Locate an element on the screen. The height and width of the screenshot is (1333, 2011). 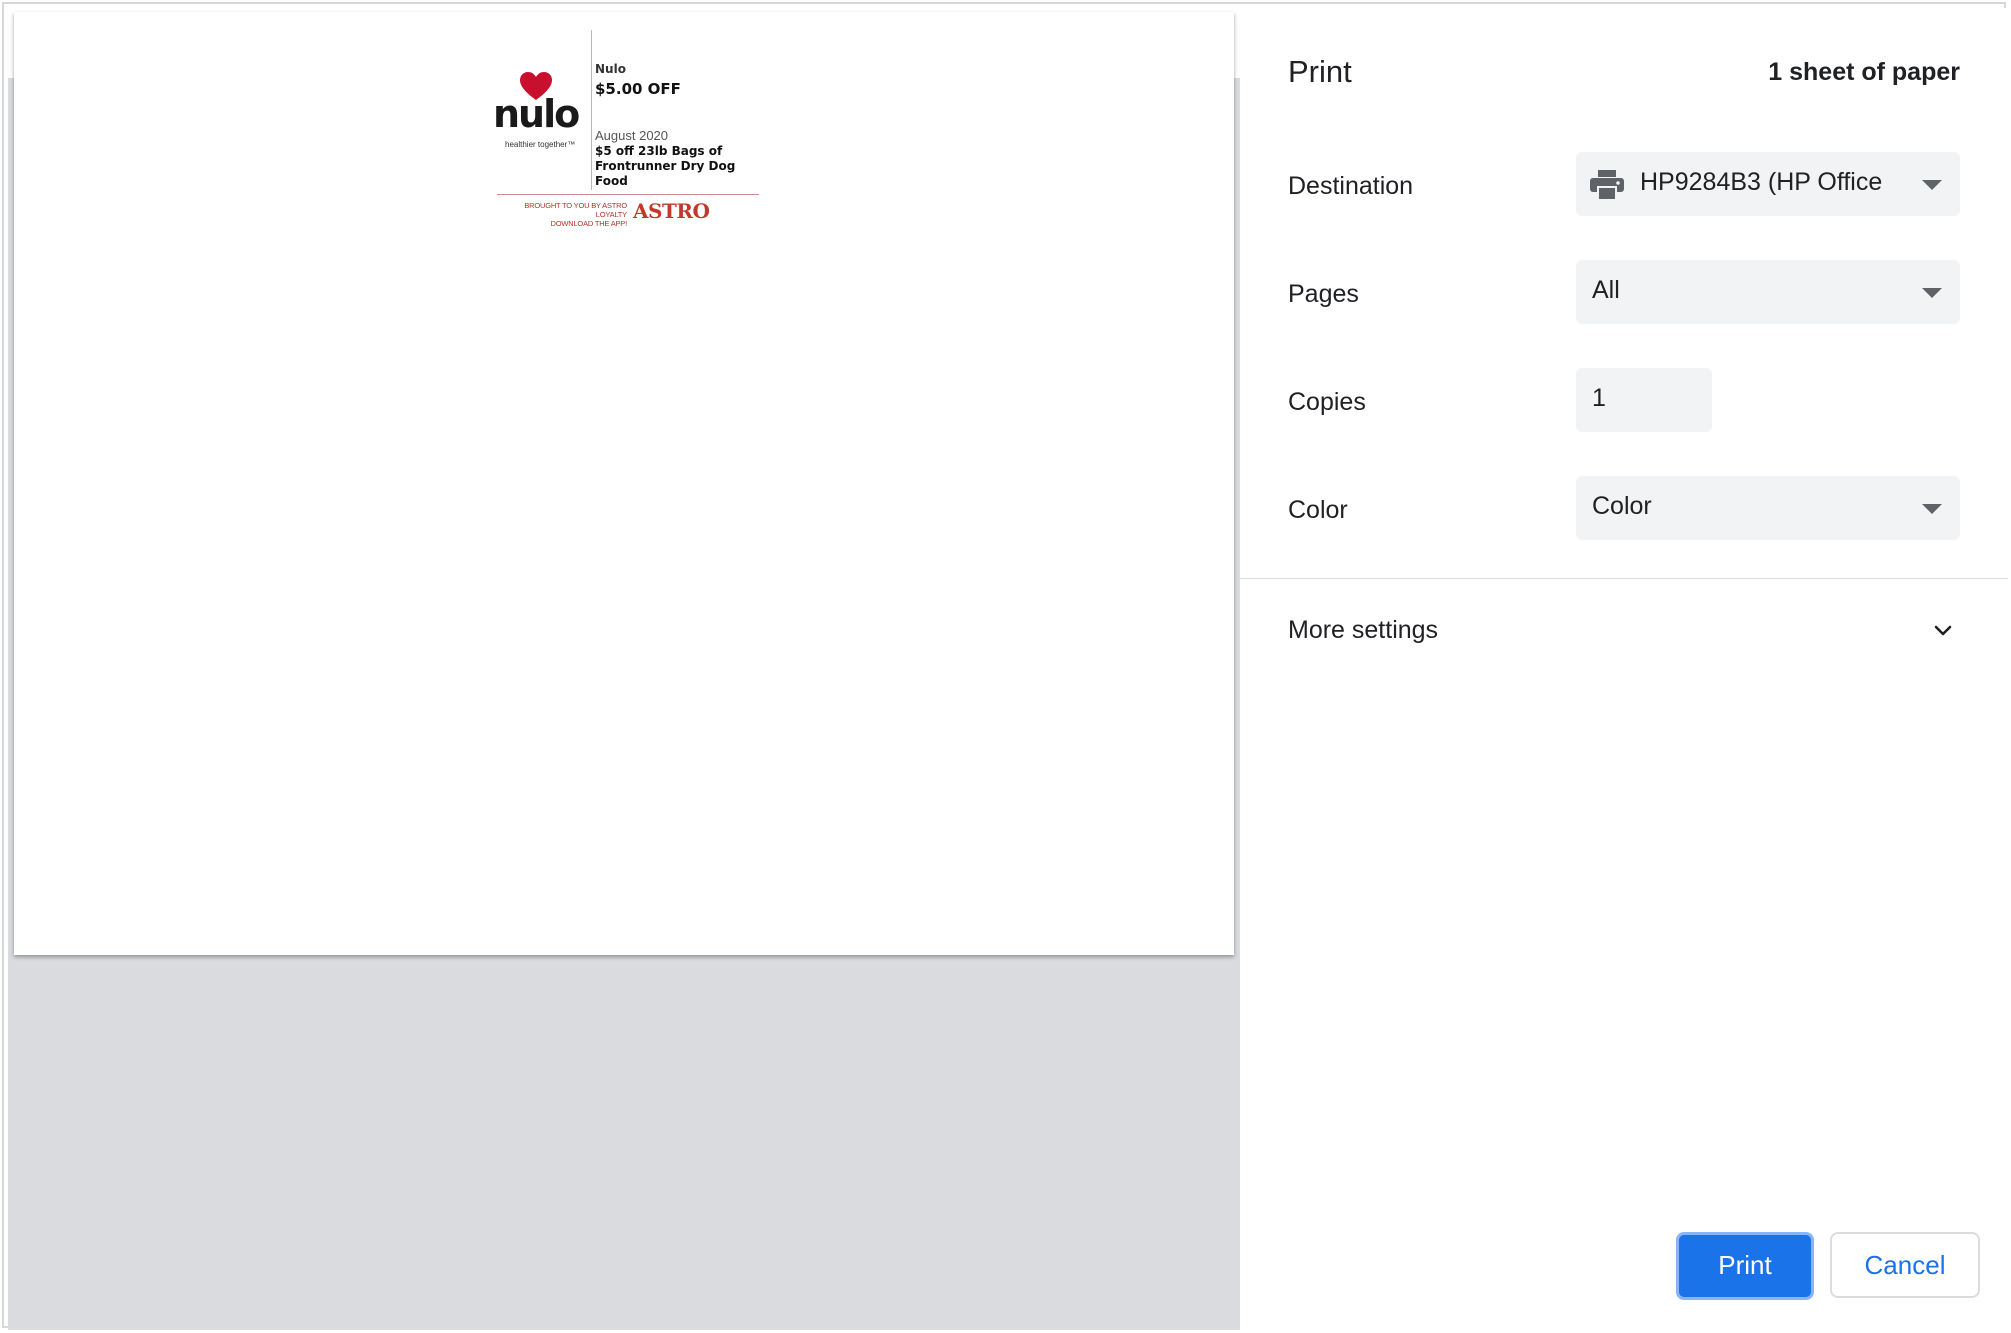
copies-value: 1 is located at coordinates (1599, 398).